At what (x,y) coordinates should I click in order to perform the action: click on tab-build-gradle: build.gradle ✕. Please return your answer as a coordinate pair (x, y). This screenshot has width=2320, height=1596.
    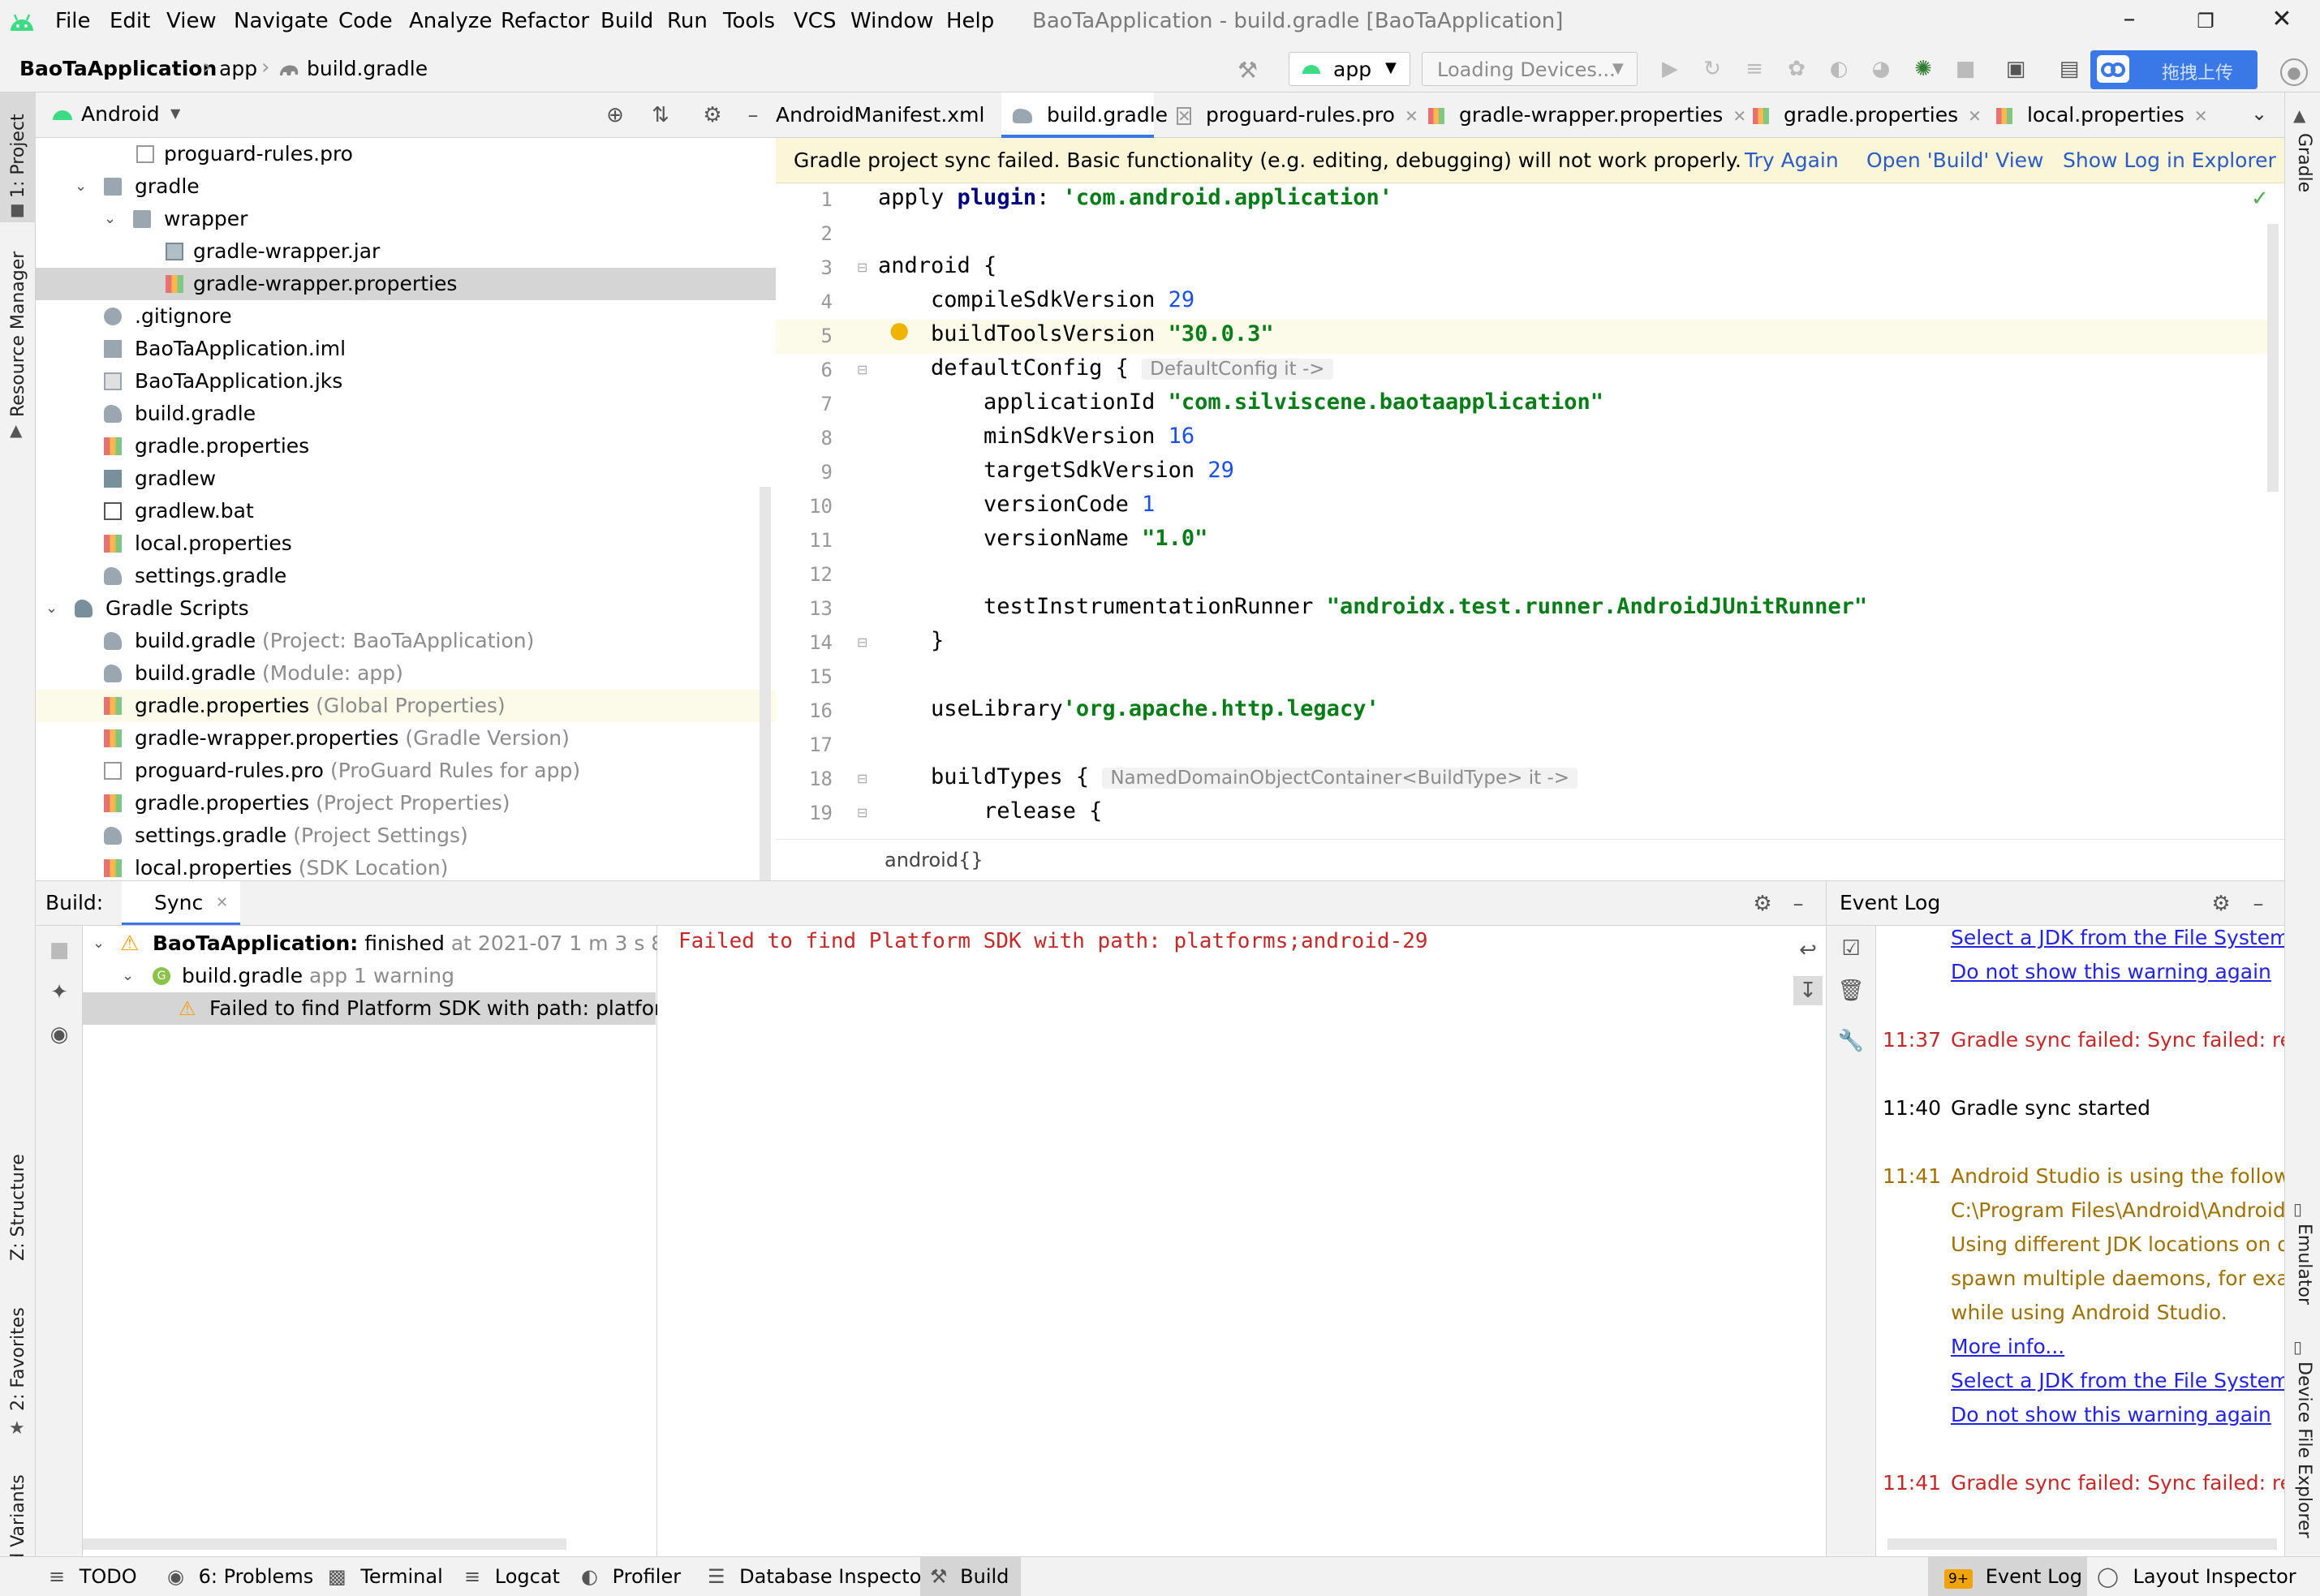
    Looking at the image, I should click on (1096, 115).